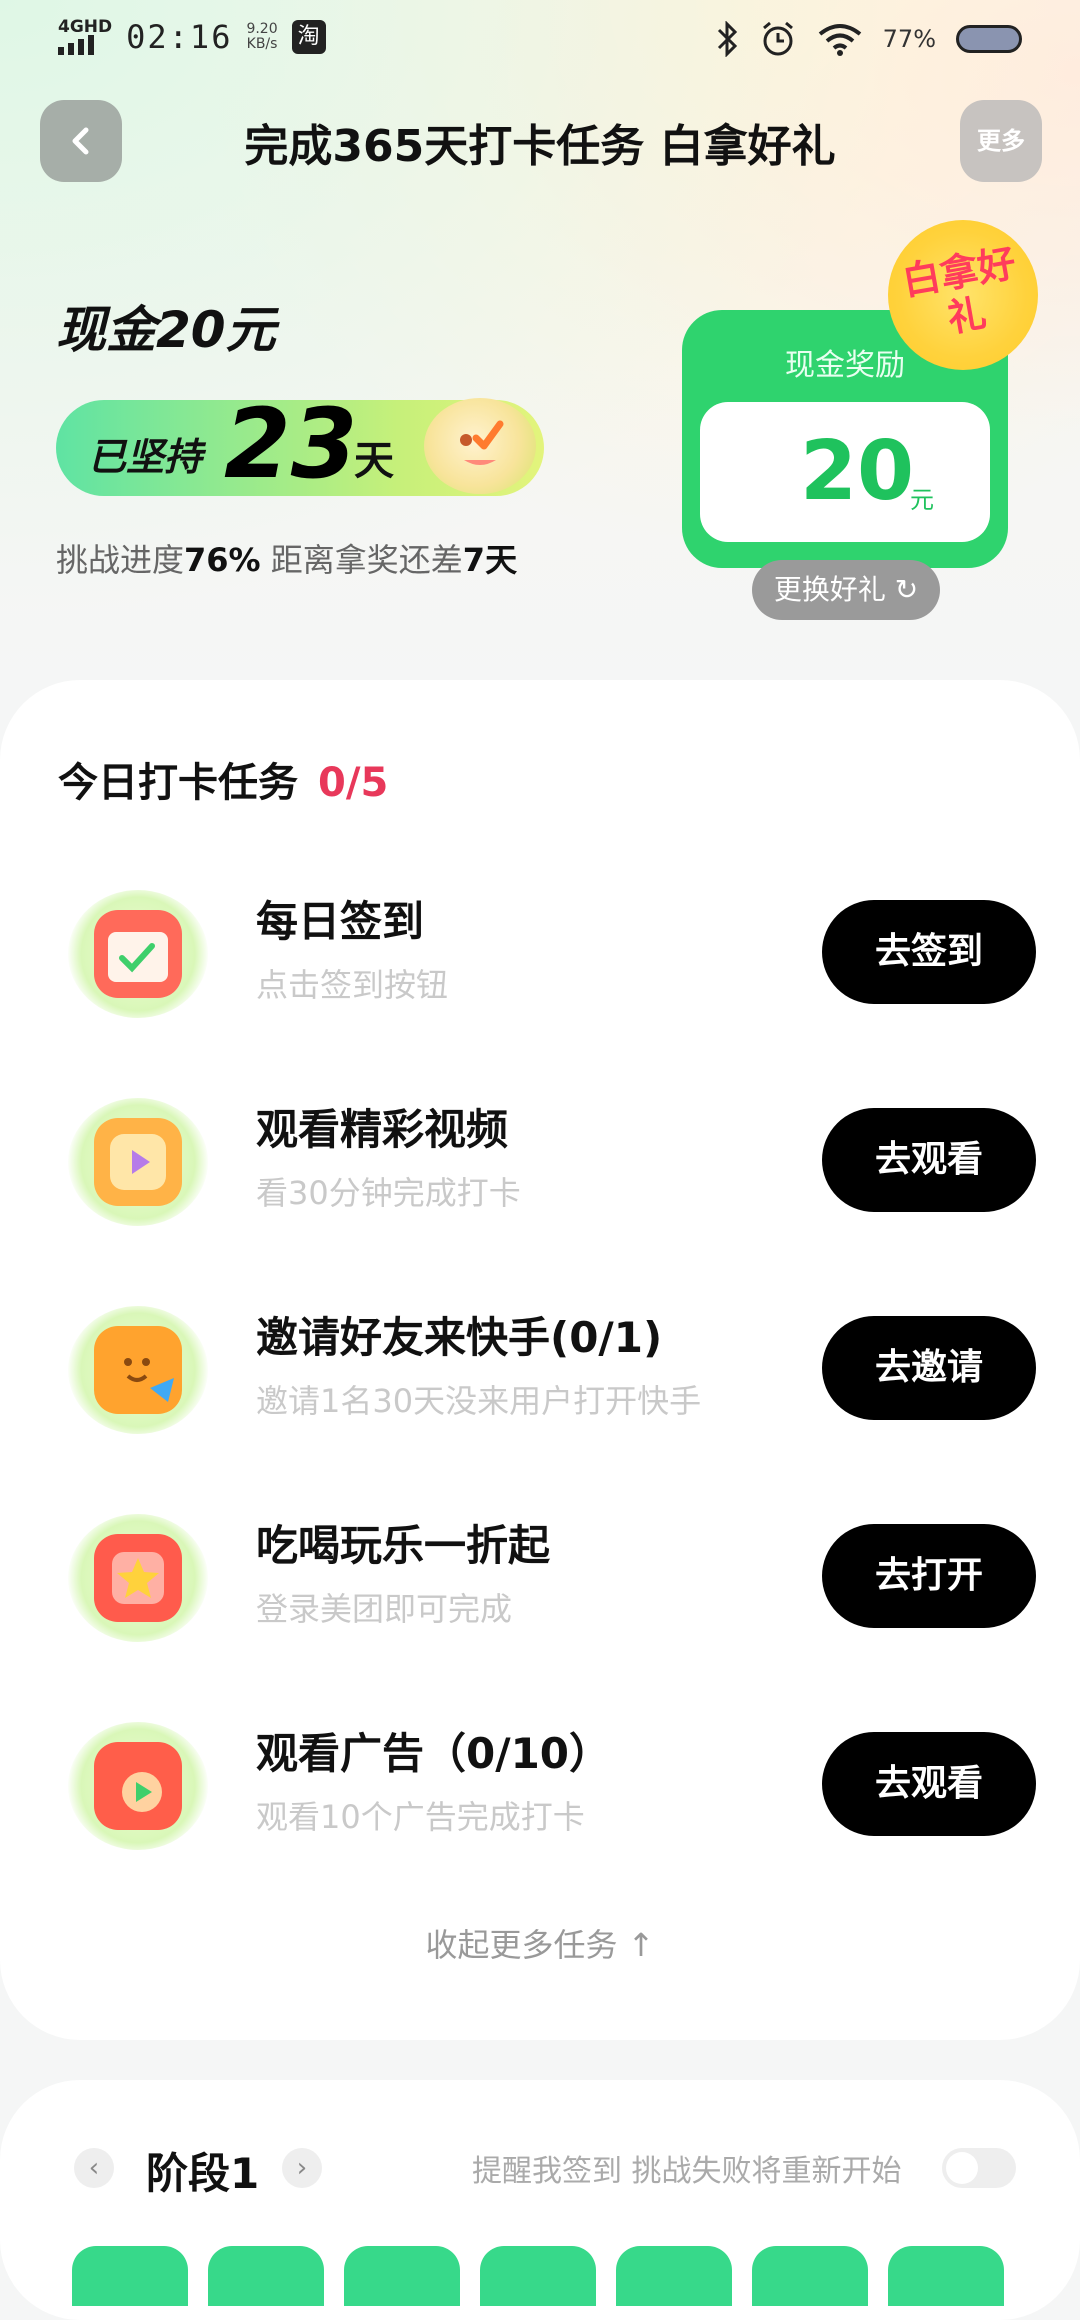 Image resolution: width=1080 pixels, height=2320 pixels. I want to click on tasks-title: 今日打卡任务, so click(178, 783).